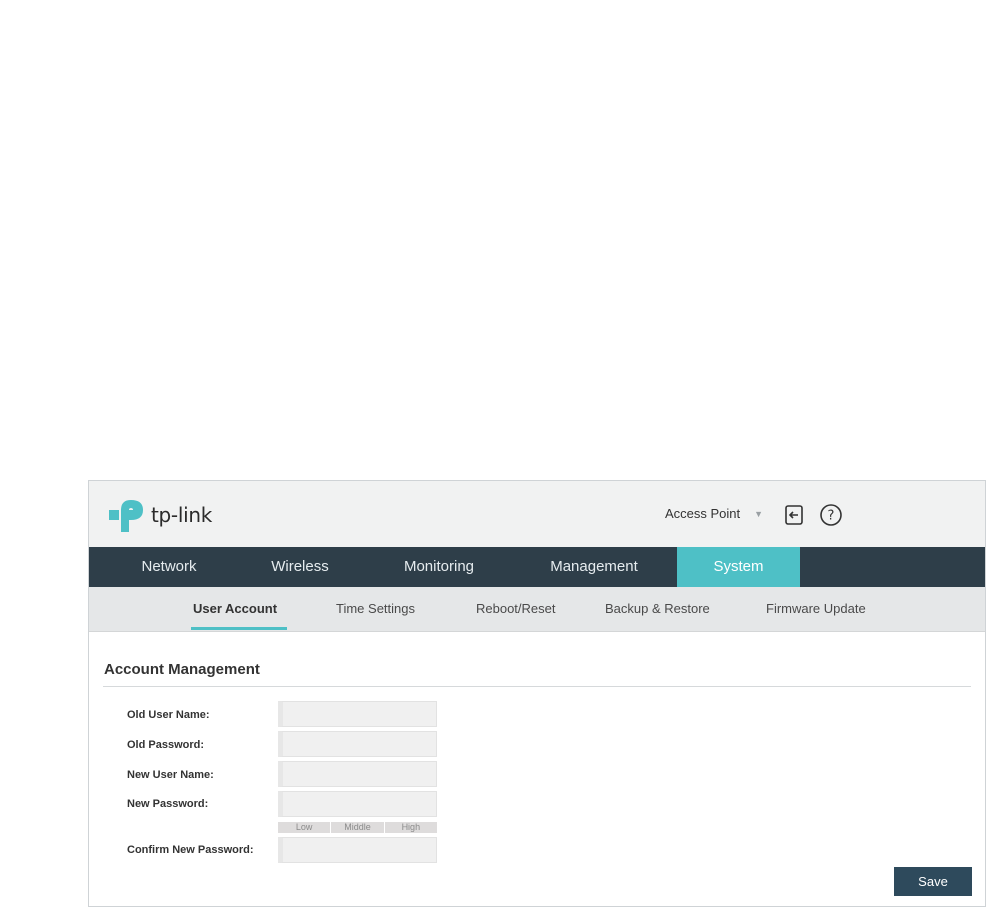 The height and width of the screenshot is (908, 987). I want to click on old-password-label: Old Password:, so click(166, 745).